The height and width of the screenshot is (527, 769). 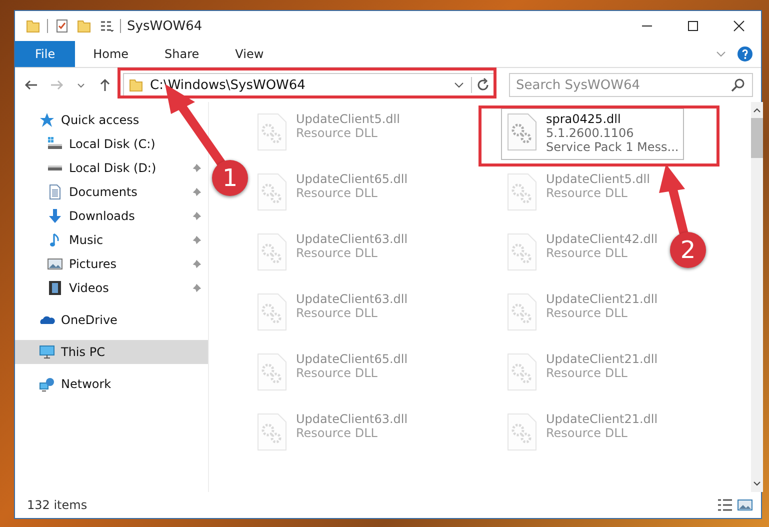 What do you see at coordinates (62, 26) in the screenshot?
I see `properties-icon` at bounding box center [62, 26].